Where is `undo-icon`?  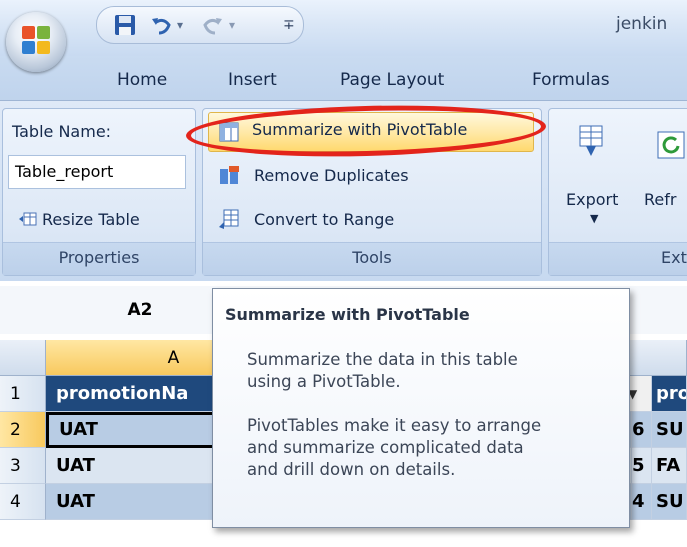
undo-icon is located at coordinates (161, 25).